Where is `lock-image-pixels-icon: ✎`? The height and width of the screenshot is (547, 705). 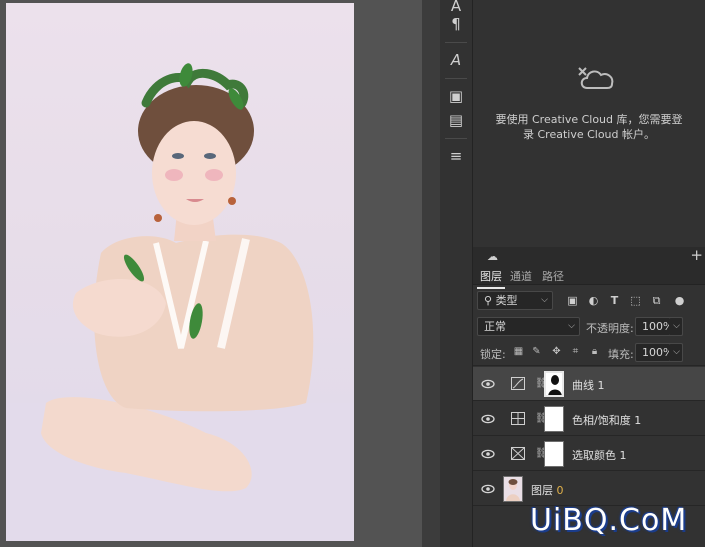
lock-image-pixels-icon: ✎ is located at coordinates (536, 351).